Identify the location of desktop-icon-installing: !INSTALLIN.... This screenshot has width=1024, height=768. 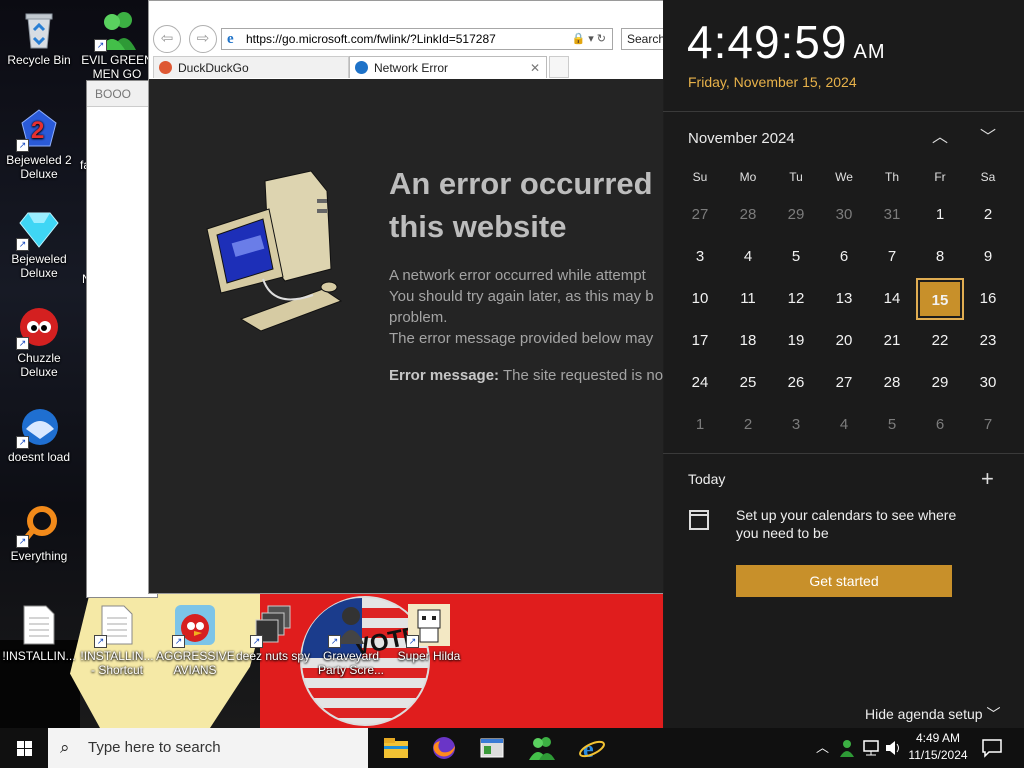
(39, 633).